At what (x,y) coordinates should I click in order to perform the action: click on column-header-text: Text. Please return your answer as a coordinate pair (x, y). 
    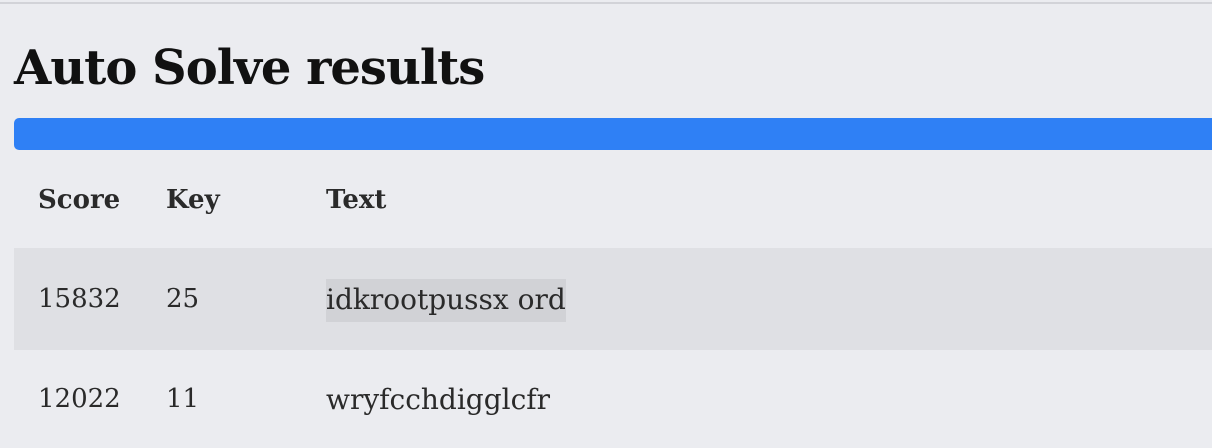
    Looking at the image, I should click on (356, 200).